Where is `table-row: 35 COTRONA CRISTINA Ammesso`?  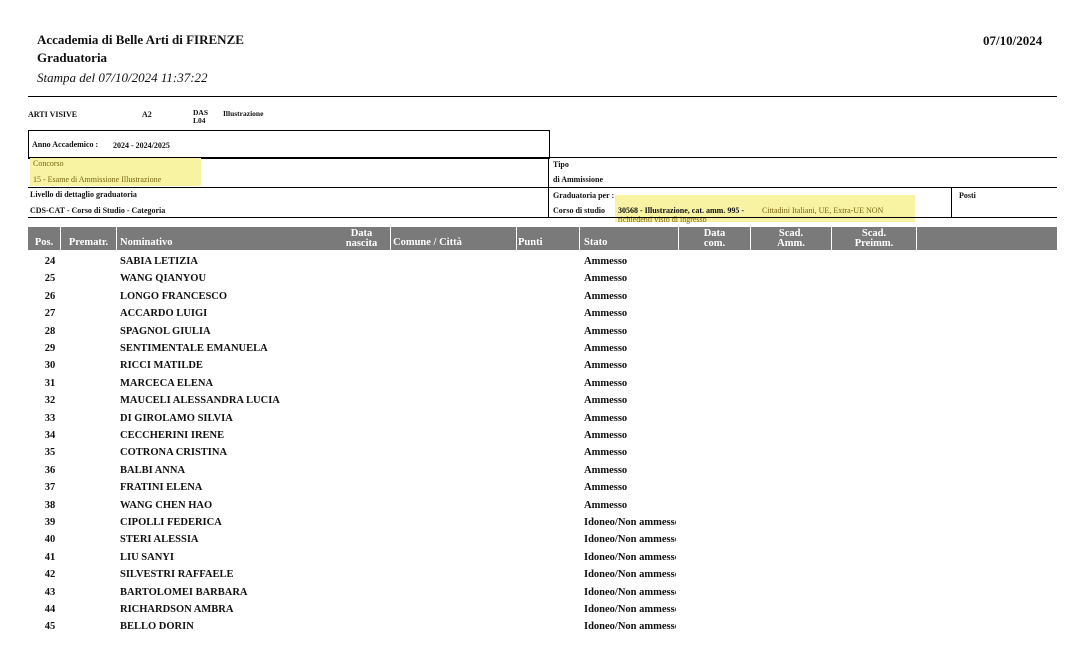 table-row: 35 COTRONA CRISTINA Ammesso is located at coordinates (528, 452).